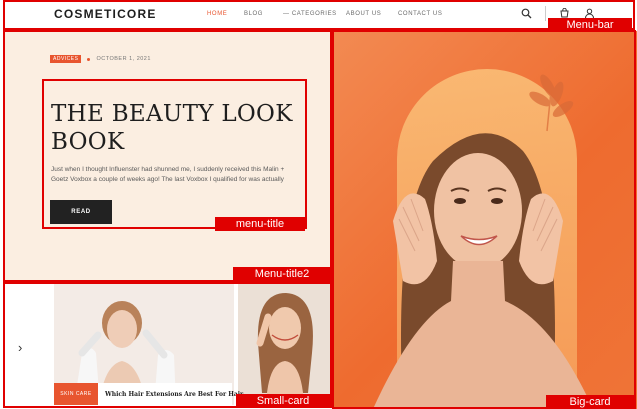 This screenshot has height=409, width=637. What do you see at coordinates (420, 14) in the screenshot?
I see `nav-contact: CONTACT US` at bounding box center [420, 14].